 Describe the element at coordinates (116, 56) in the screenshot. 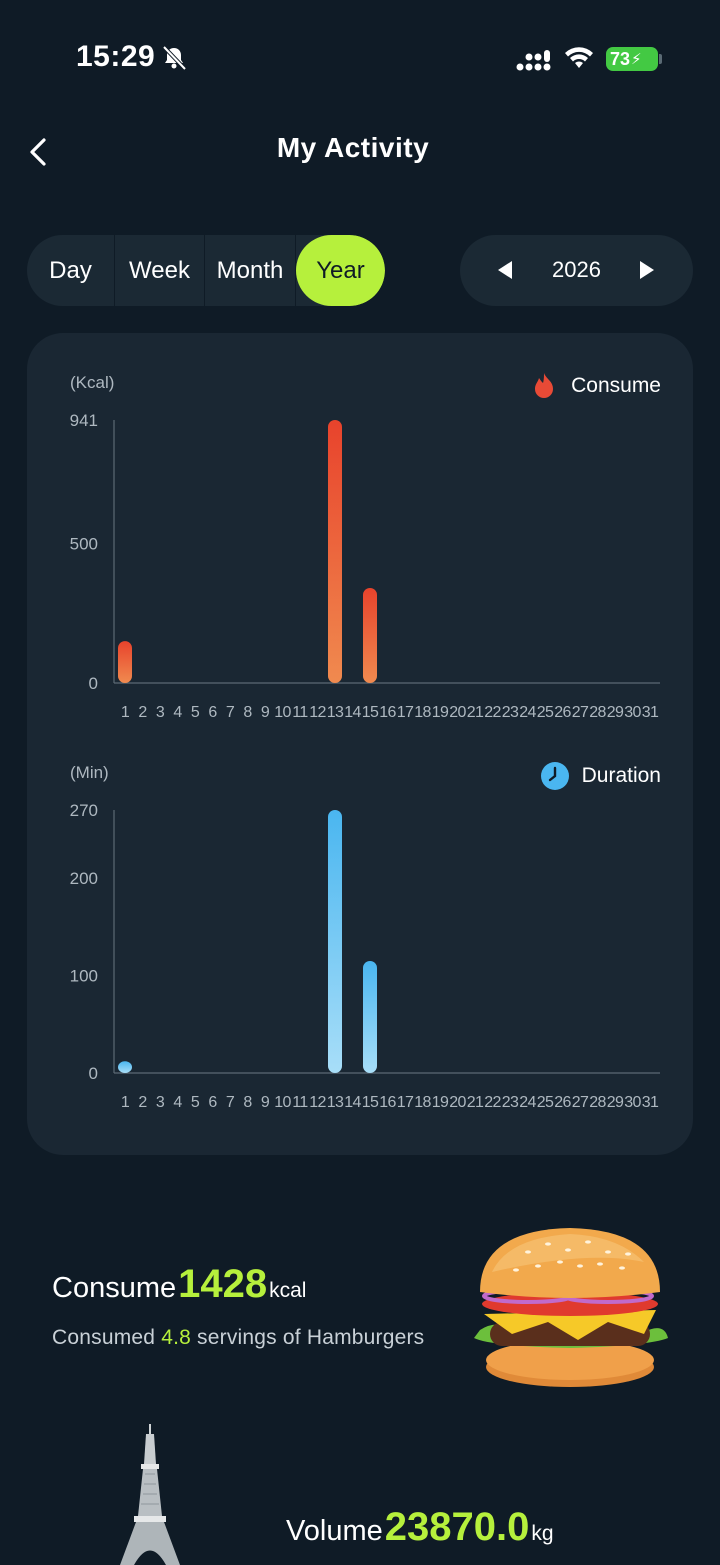

I see `status-time: 15:29` at that location.